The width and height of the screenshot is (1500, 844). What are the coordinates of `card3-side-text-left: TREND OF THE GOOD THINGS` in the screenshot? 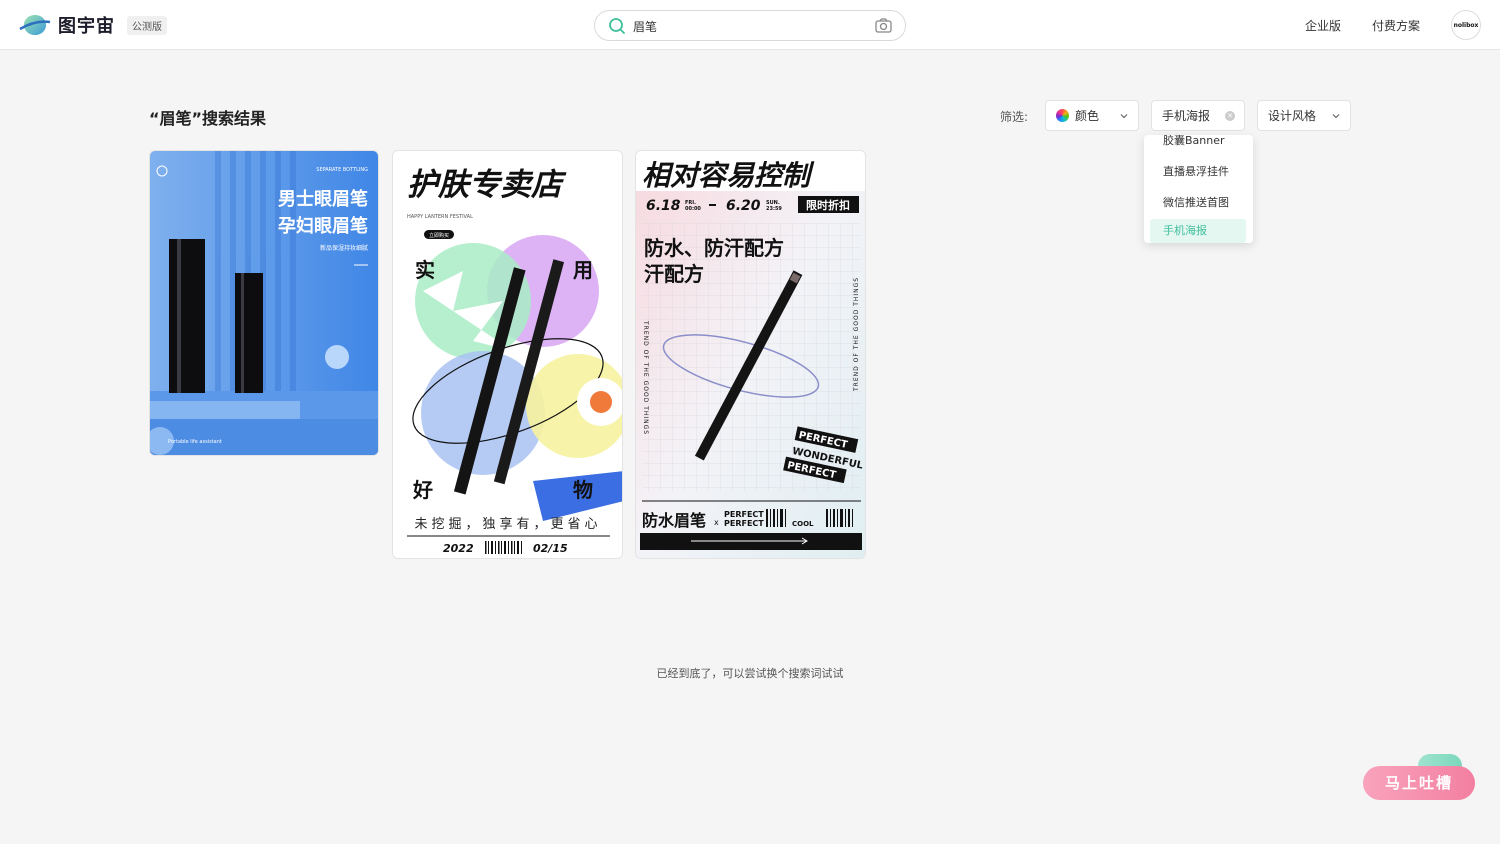 It's located at (645, 377).